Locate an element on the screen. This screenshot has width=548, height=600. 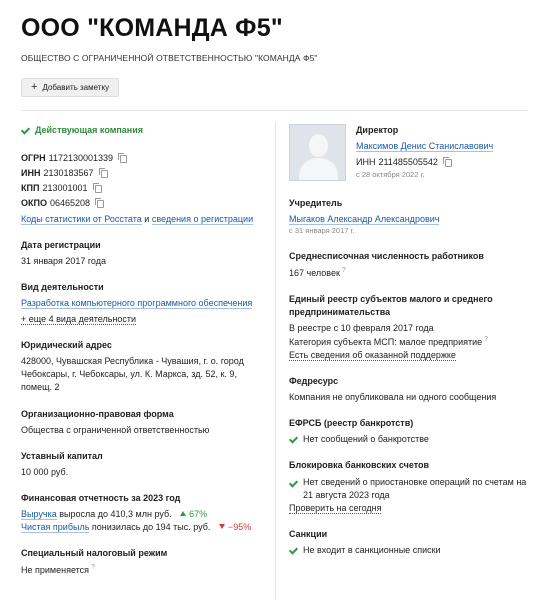
kpp-row: КПП 213001001 is located at coordinates (141, 188).